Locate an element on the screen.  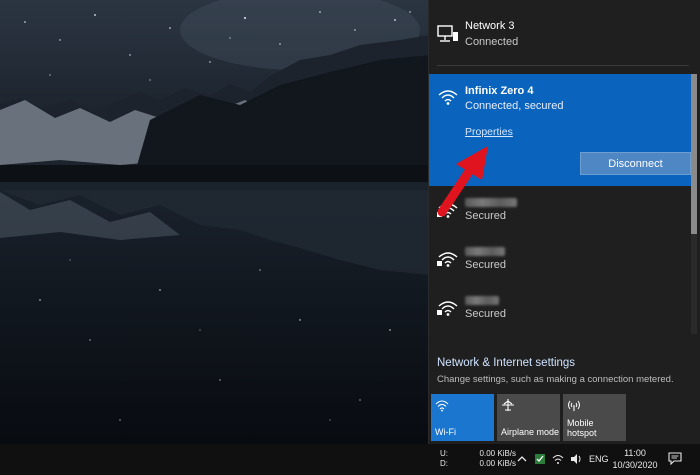
tile-label: Wi-Fi is located at coordinates (445, 432).